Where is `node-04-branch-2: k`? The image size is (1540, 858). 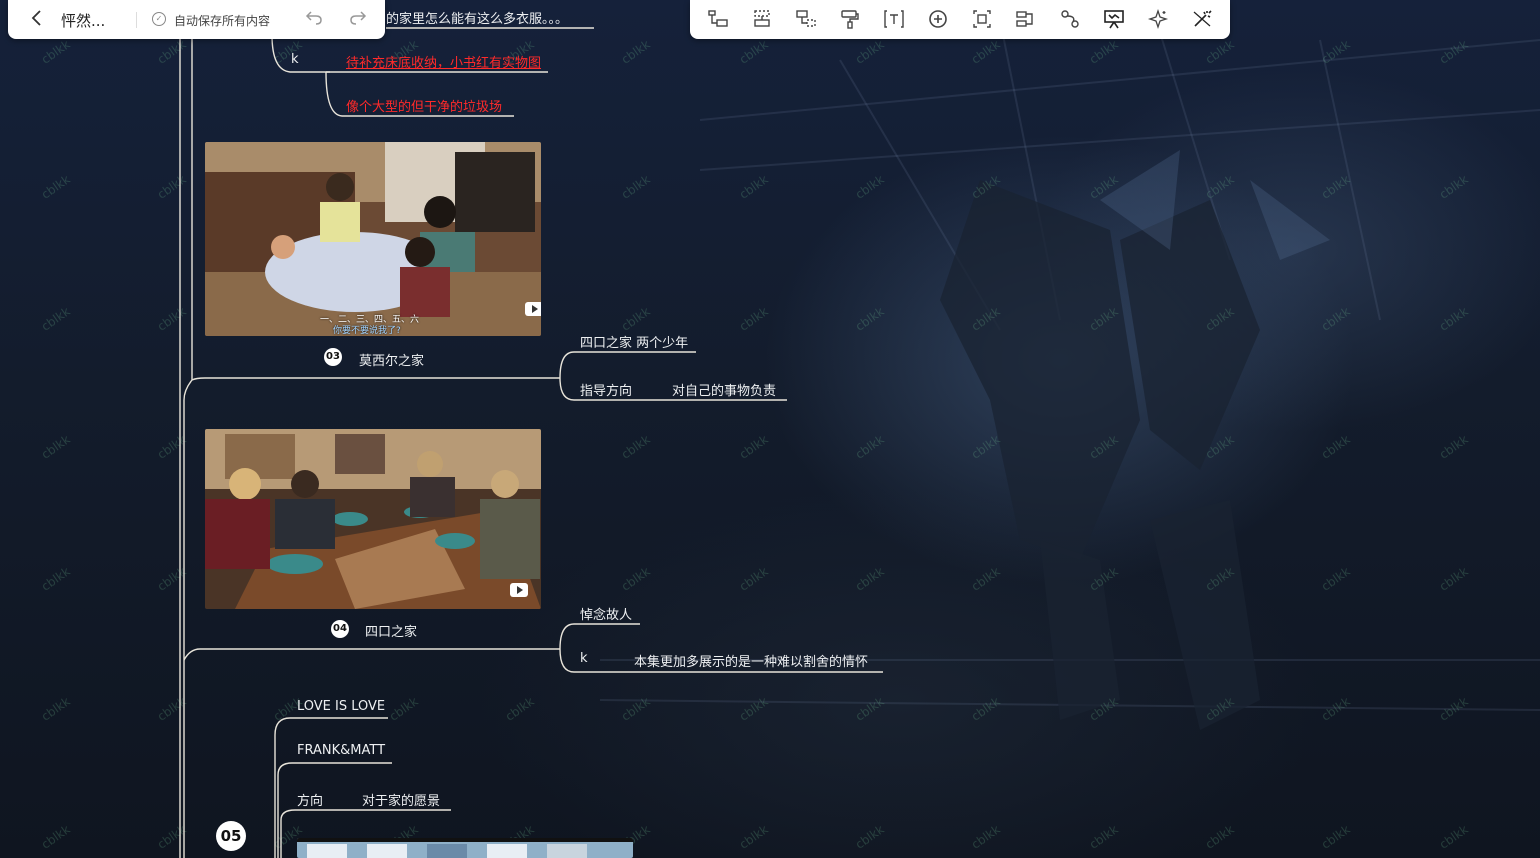 node-04-branch-2: k is located at coordinates (584, 658).